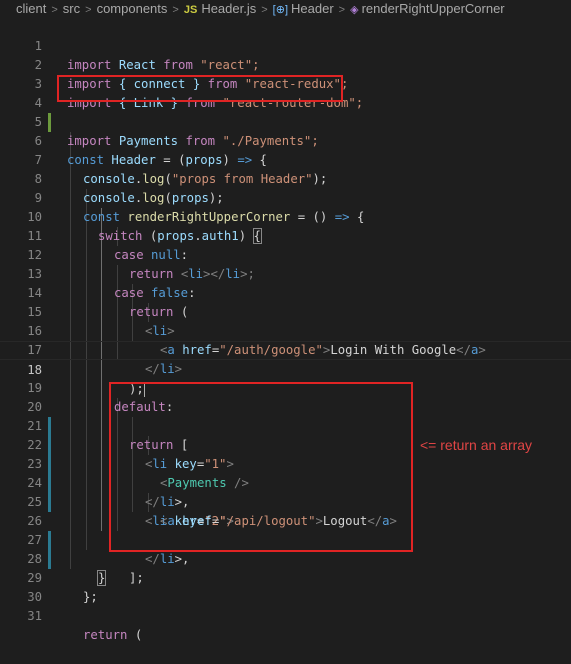  Describe the element at coordinates (71, 8) in the screenshot. I see `breadcrumb-item-src: src` at that location.